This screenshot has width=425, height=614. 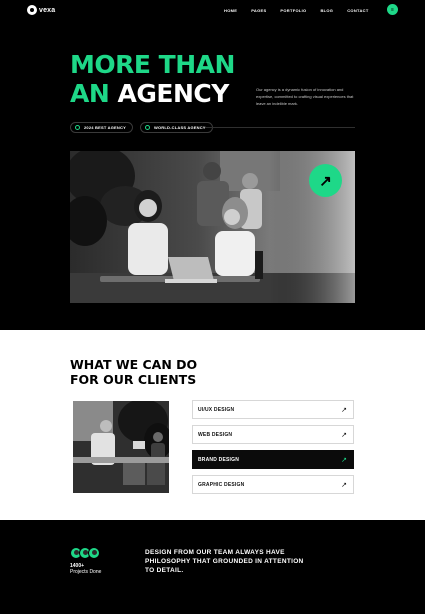 I want to click on service-label: GRAPHIC DESIGN, so click(x=221, y=484).